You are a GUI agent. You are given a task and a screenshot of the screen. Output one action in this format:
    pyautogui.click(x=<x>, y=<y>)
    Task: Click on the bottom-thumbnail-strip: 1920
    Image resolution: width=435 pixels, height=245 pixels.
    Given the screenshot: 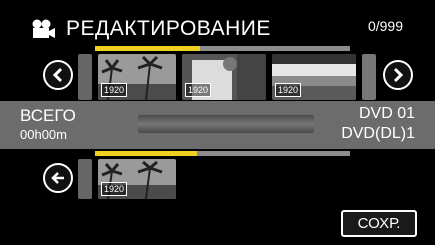 What is the action you would take?
    pyautogui.click(x=127, y=179)
    